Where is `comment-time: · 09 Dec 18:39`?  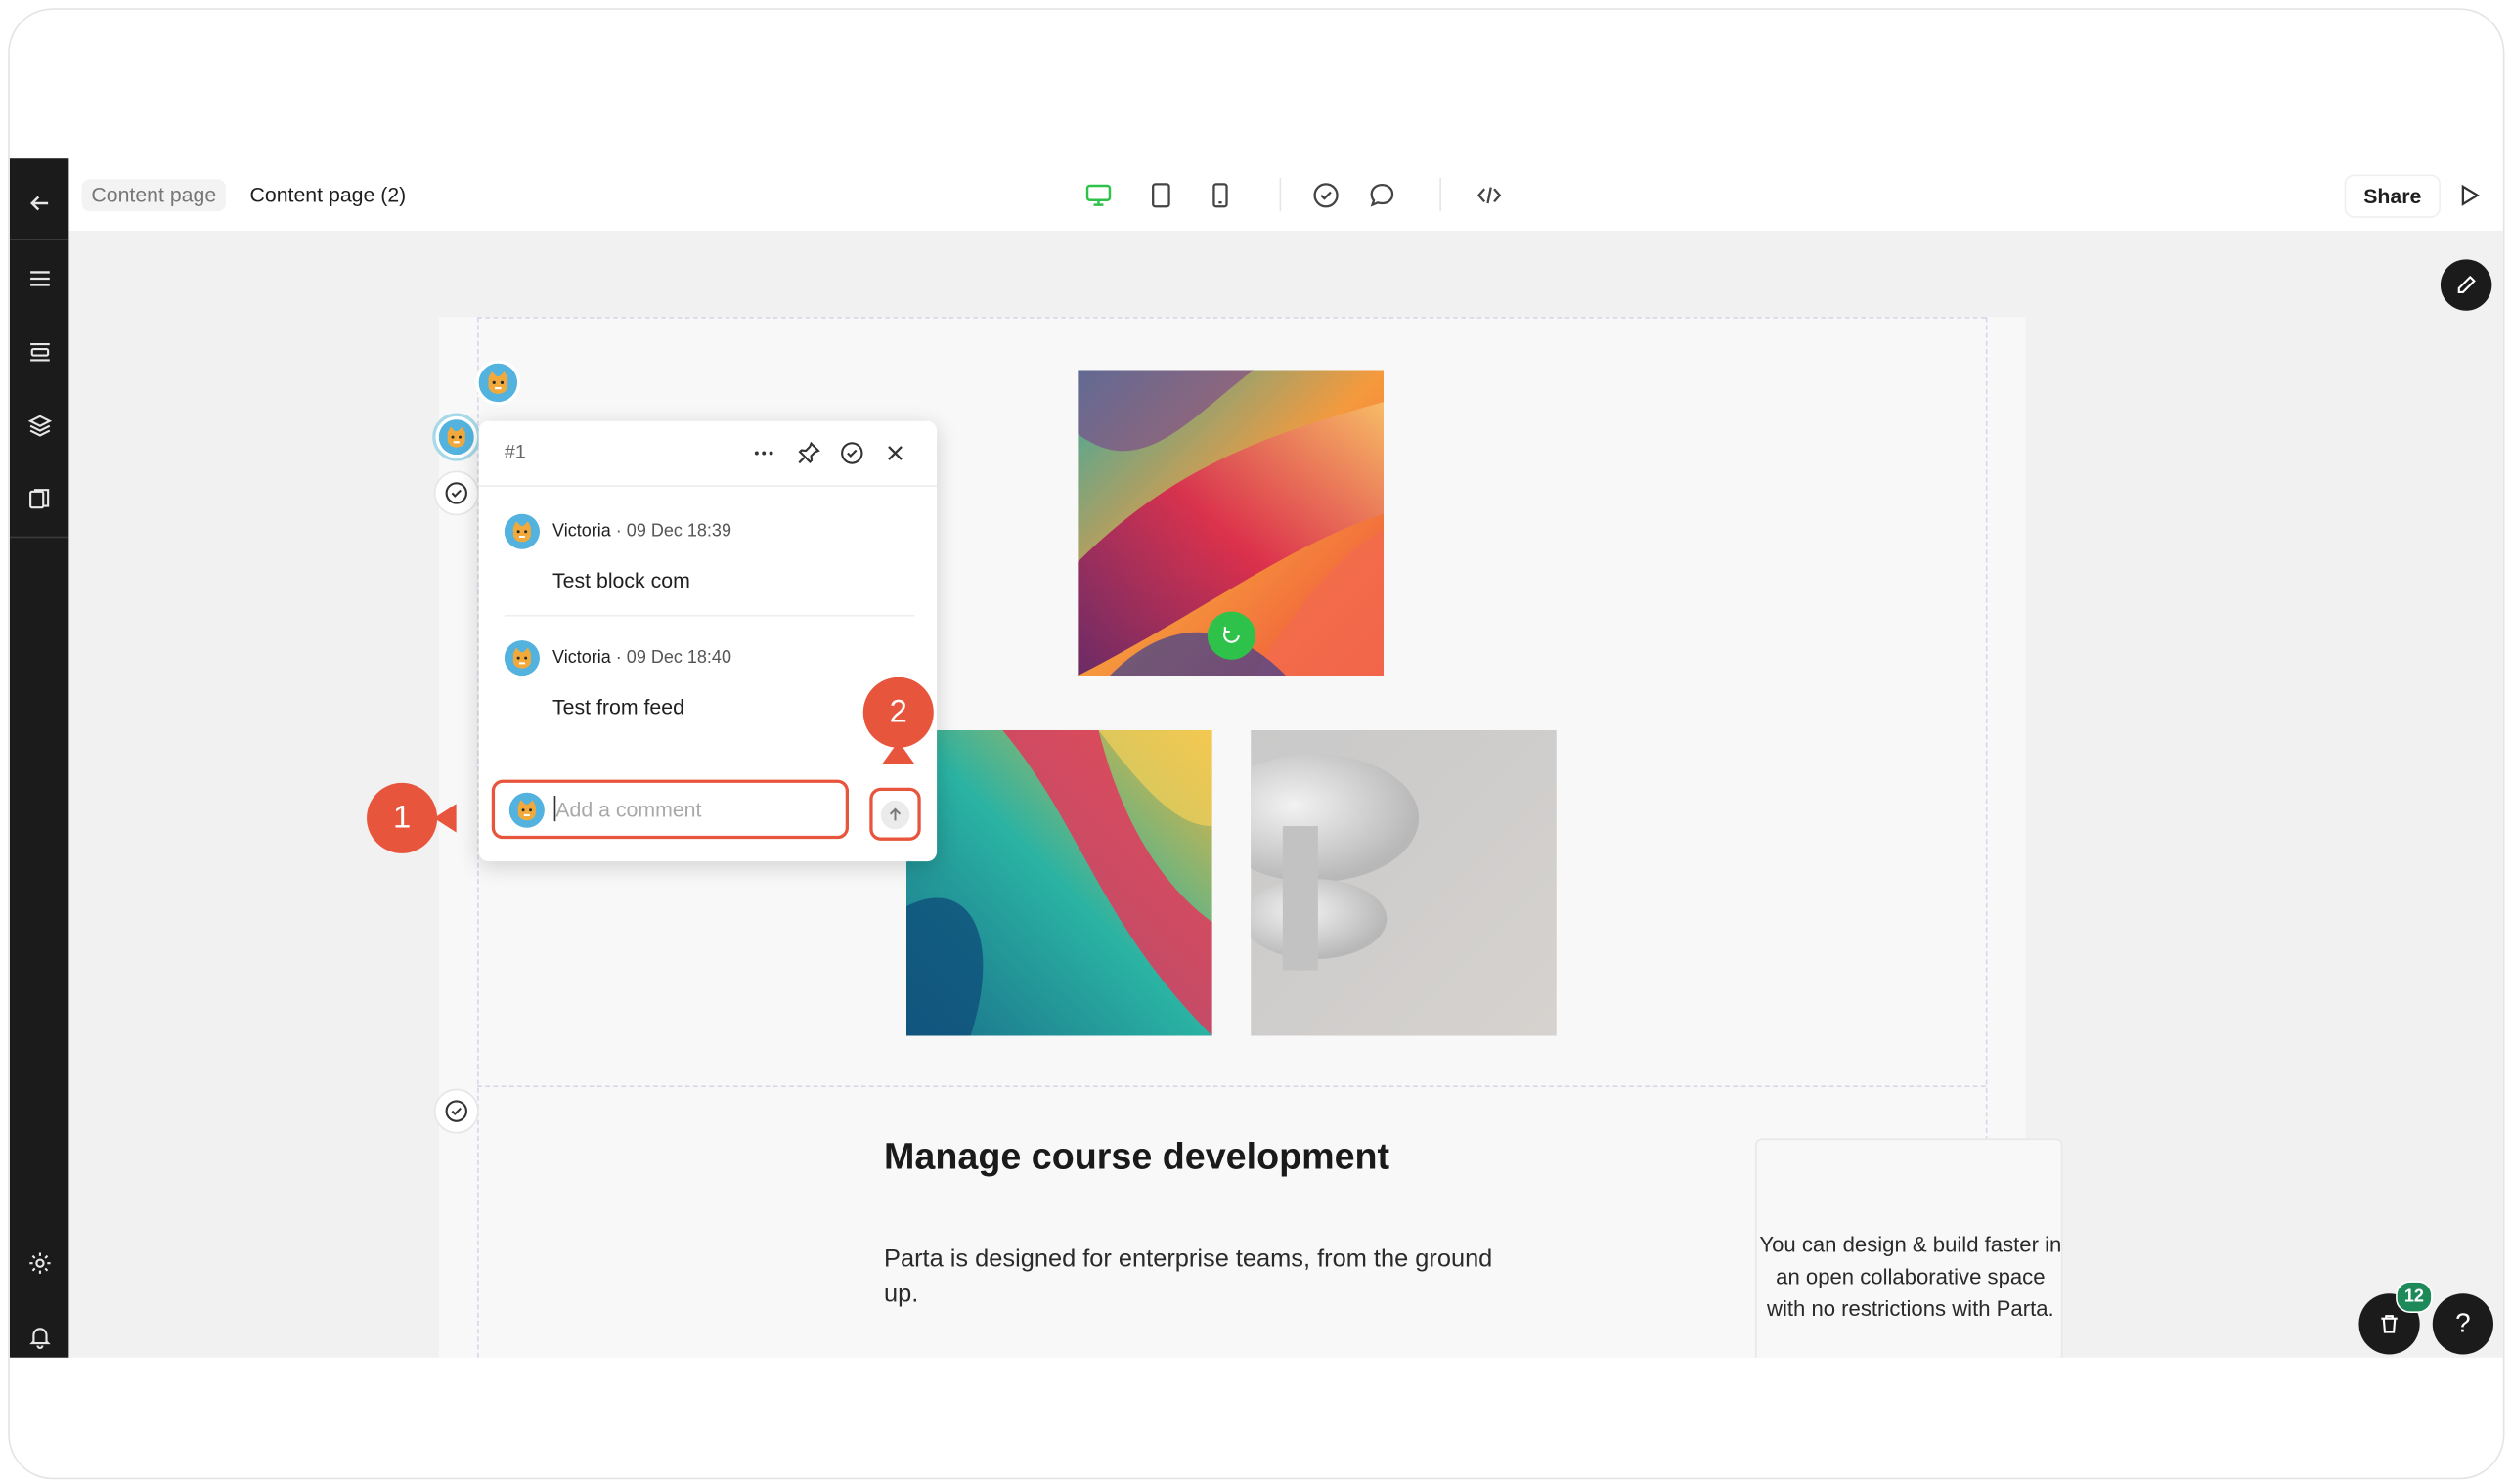 comment-time: · 09 Dec 18:39 is located at coordinates (673, 531).